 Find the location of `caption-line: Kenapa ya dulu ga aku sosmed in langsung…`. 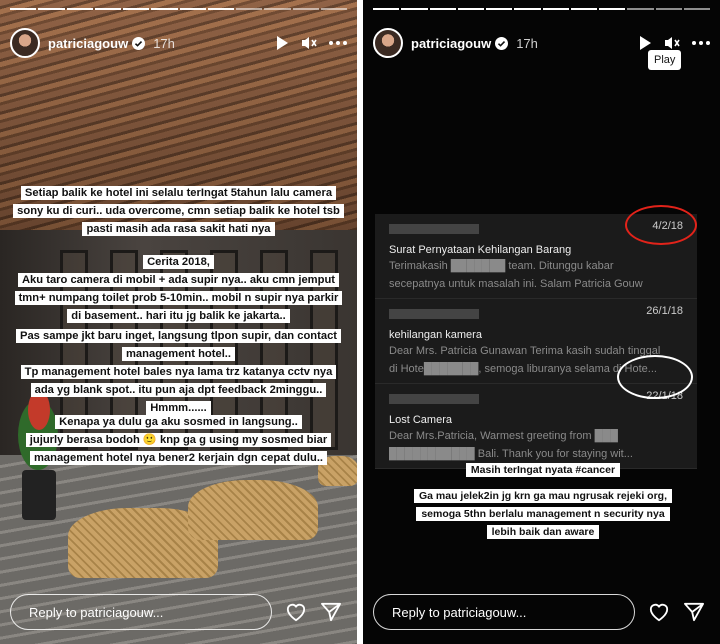

caption-line: Kenapa ya dulu ga aku sosmed in langsung… is located at coordinates (178, 422).